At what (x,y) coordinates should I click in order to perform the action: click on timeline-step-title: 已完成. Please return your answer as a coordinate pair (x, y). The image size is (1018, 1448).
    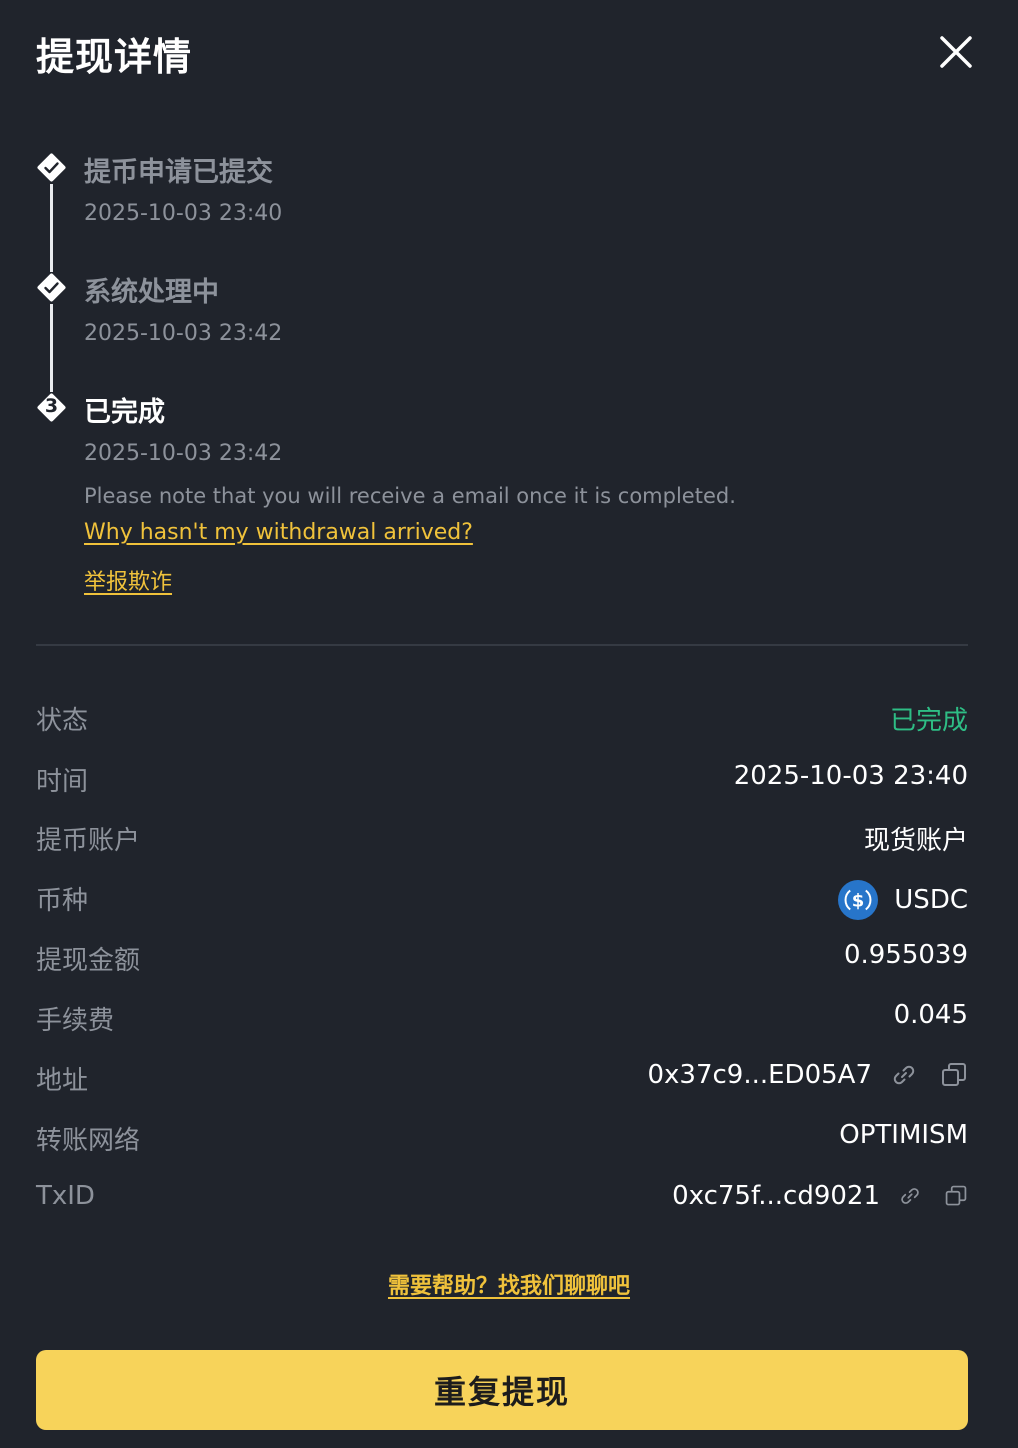
    Looking at the image, I should click on (124, 412).